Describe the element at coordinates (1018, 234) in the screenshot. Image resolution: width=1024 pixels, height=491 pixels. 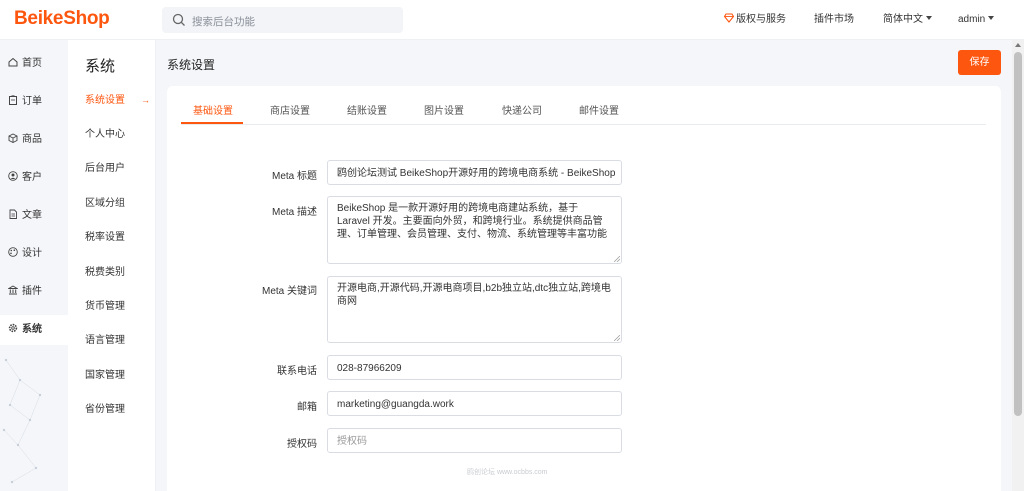
I see `scroll-thumb` at that location.